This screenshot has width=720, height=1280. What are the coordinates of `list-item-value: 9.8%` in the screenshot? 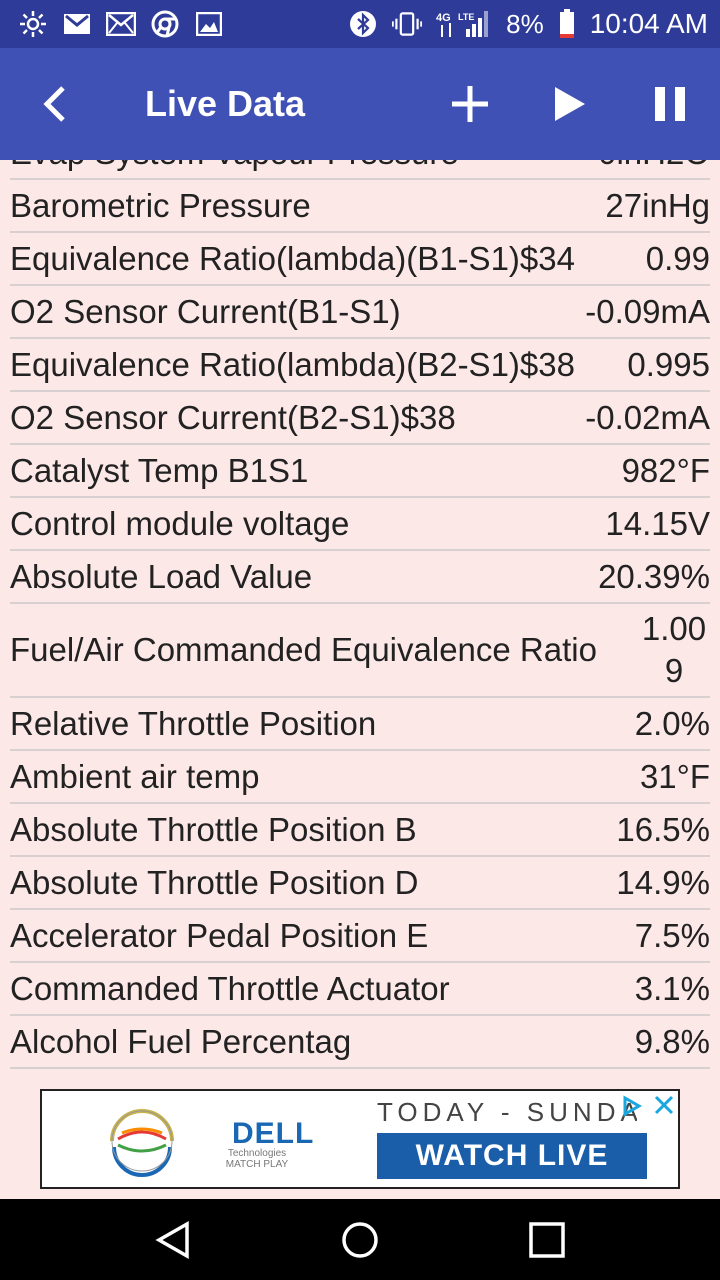 It's located at (672, 1041).